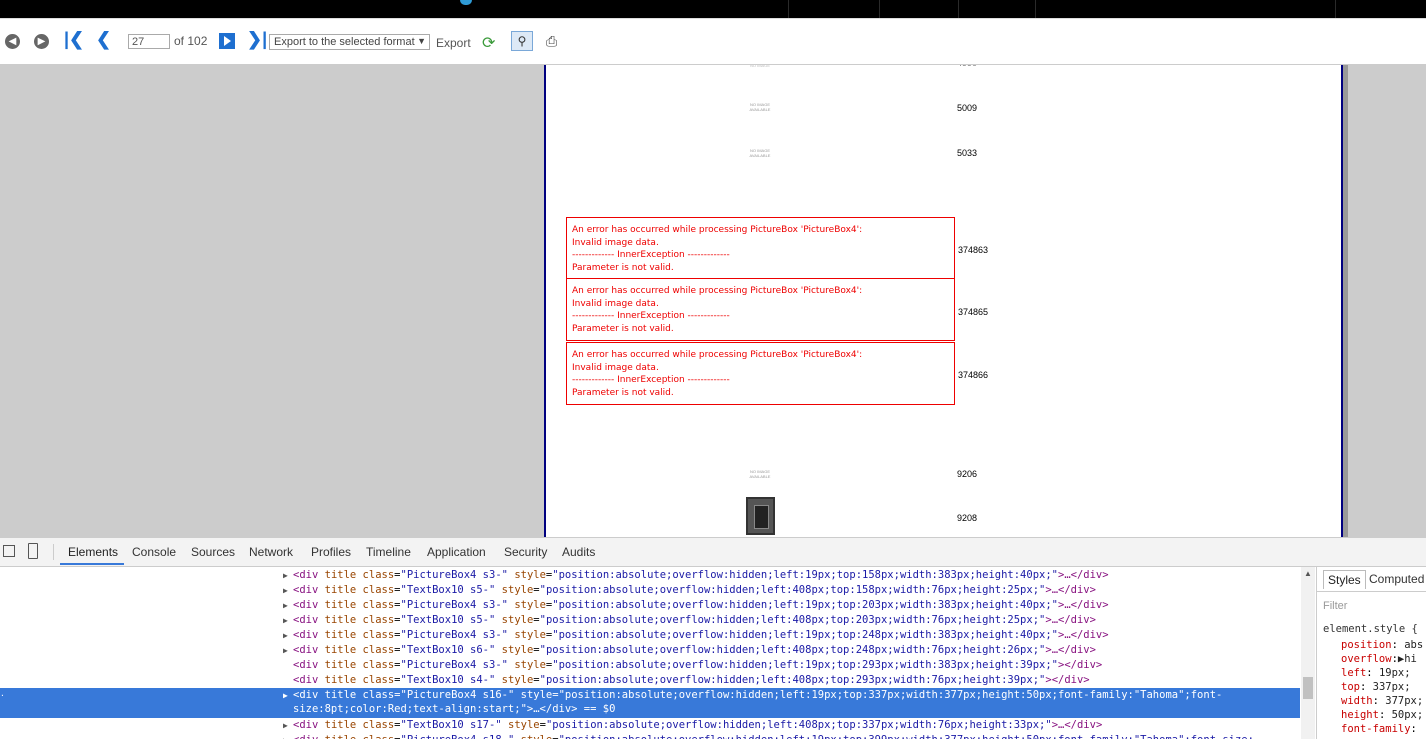 The width and height of the screenshot is (1426, 739). What do you see at coordinates (448, 650) in the screenshot?
I see `class-value: TextBox10 s6-` at bounding box center [448, 650].